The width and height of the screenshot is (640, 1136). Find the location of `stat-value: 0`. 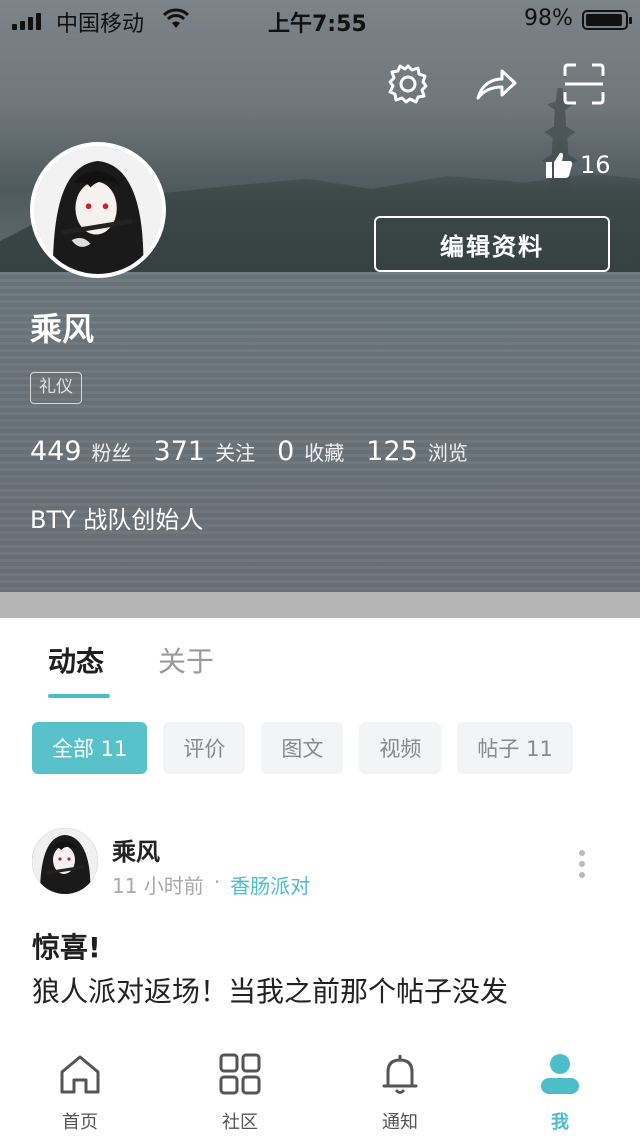

stat-value: 0 is located at coordinates (286, 451).